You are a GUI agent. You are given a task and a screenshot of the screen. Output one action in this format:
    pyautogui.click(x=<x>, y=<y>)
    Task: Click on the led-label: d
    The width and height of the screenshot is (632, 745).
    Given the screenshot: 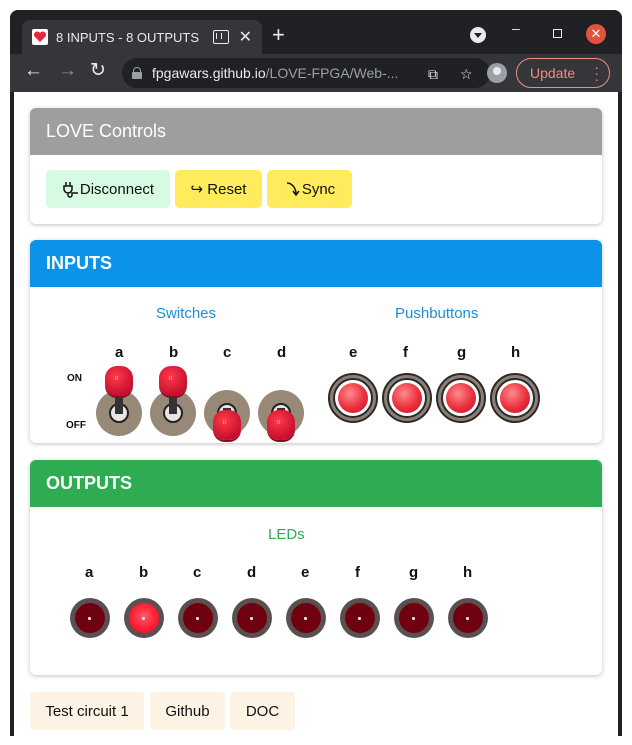 What is the action you would take?
    pyautogui.click(x=252, y=572)
    